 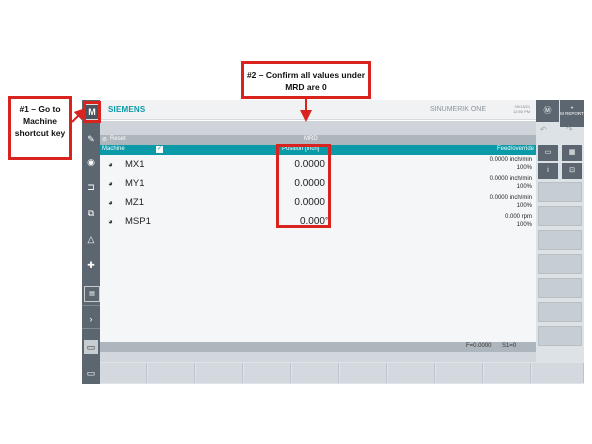 What do you see at coordinates (191, 111) in the screenshot?
I see `callout-arrows` at bounding box center [191, 111].